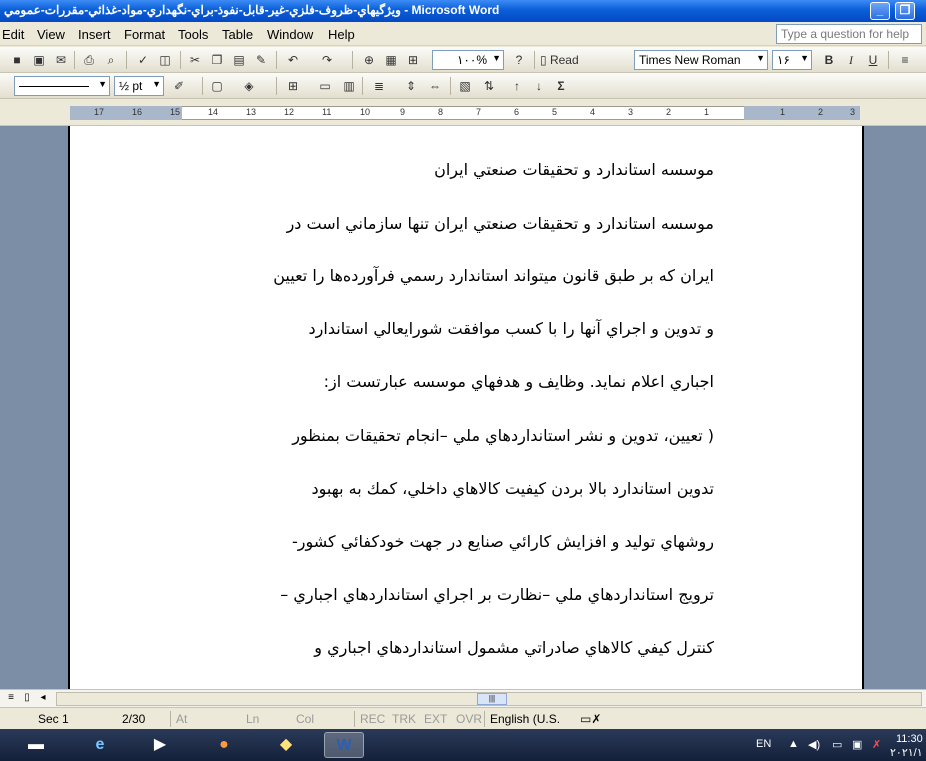  I want to click on ruler-number: 8, so click(441, 112).